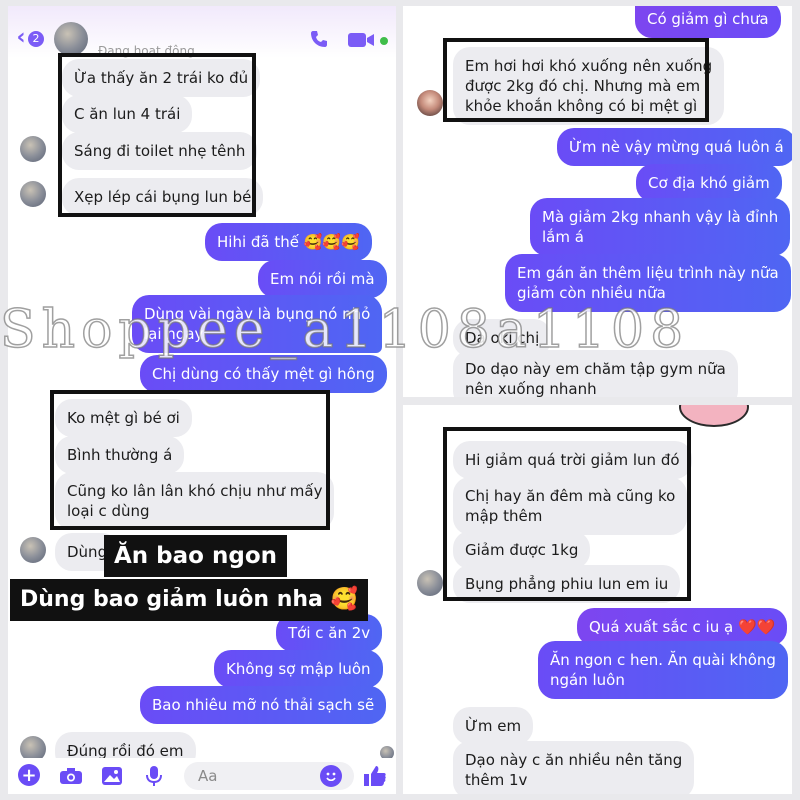 The width and height of the screenshot is (800, 800). Describe the element at coordinates (674, 147) in the screenshot. I see `outgoing-message: Ừm nè vậy mừng quá luôn á` at that location.